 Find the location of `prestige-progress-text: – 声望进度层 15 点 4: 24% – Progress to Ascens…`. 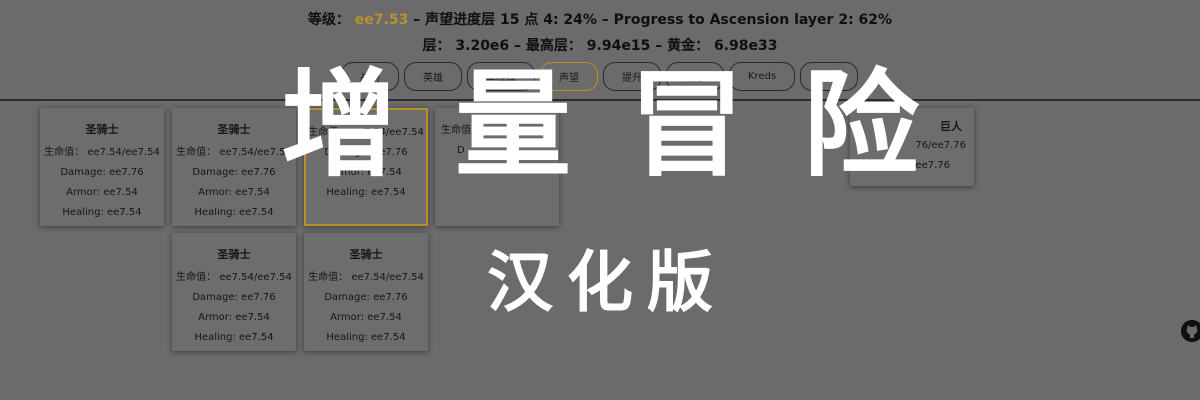

prestige-progress-text: – 声望进度层 15 点 4: 24% – Progress to Ascens… is located at coordinates (653, 20).